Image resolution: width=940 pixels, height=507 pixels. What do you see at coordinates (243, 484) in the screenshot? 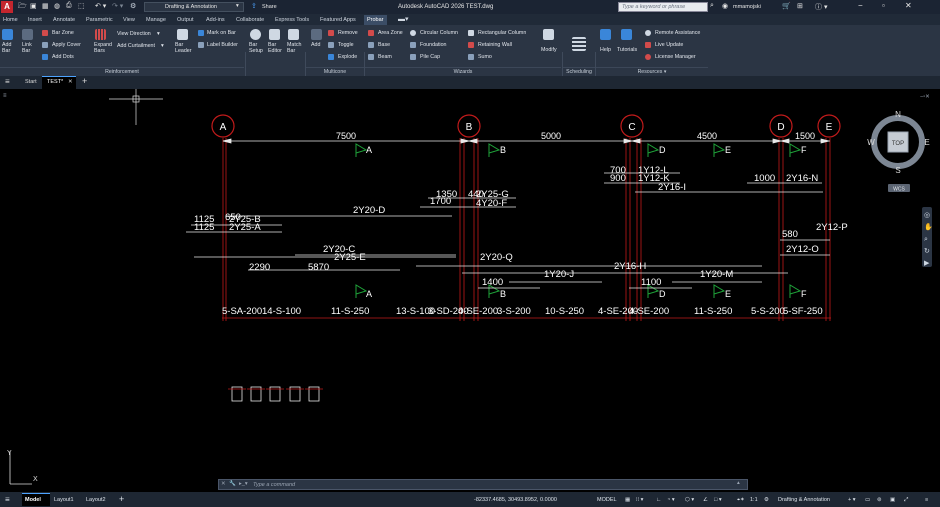
I see `command-history-icon: ▸_▾` at bounding box center [243, 484].